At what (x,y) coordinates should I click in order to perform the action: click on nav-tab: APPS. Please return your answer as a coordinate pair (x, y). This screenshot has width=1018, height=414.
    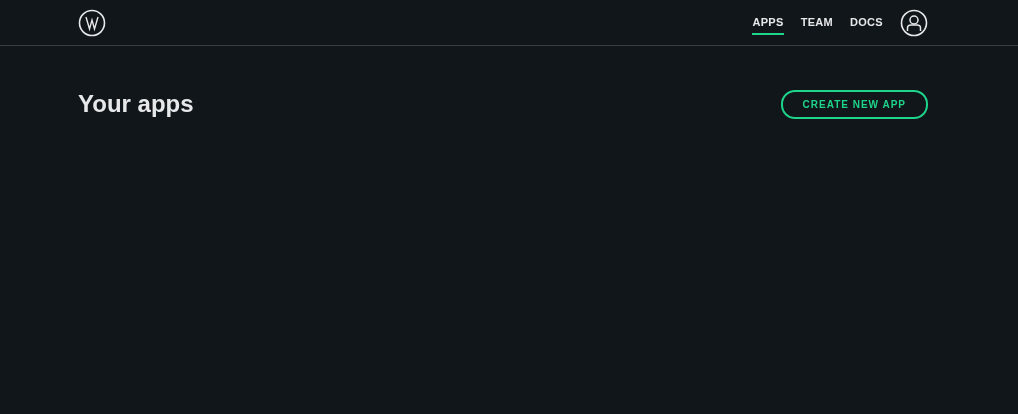
    Looking at the image, I should click on (768, 22).